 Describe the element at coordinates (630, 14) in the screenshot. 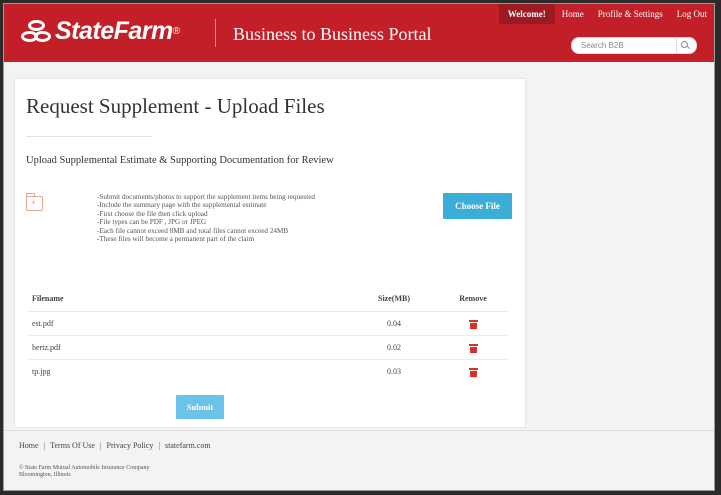

I see `nav-profile-settings-link: Profile & Settings` at that location.